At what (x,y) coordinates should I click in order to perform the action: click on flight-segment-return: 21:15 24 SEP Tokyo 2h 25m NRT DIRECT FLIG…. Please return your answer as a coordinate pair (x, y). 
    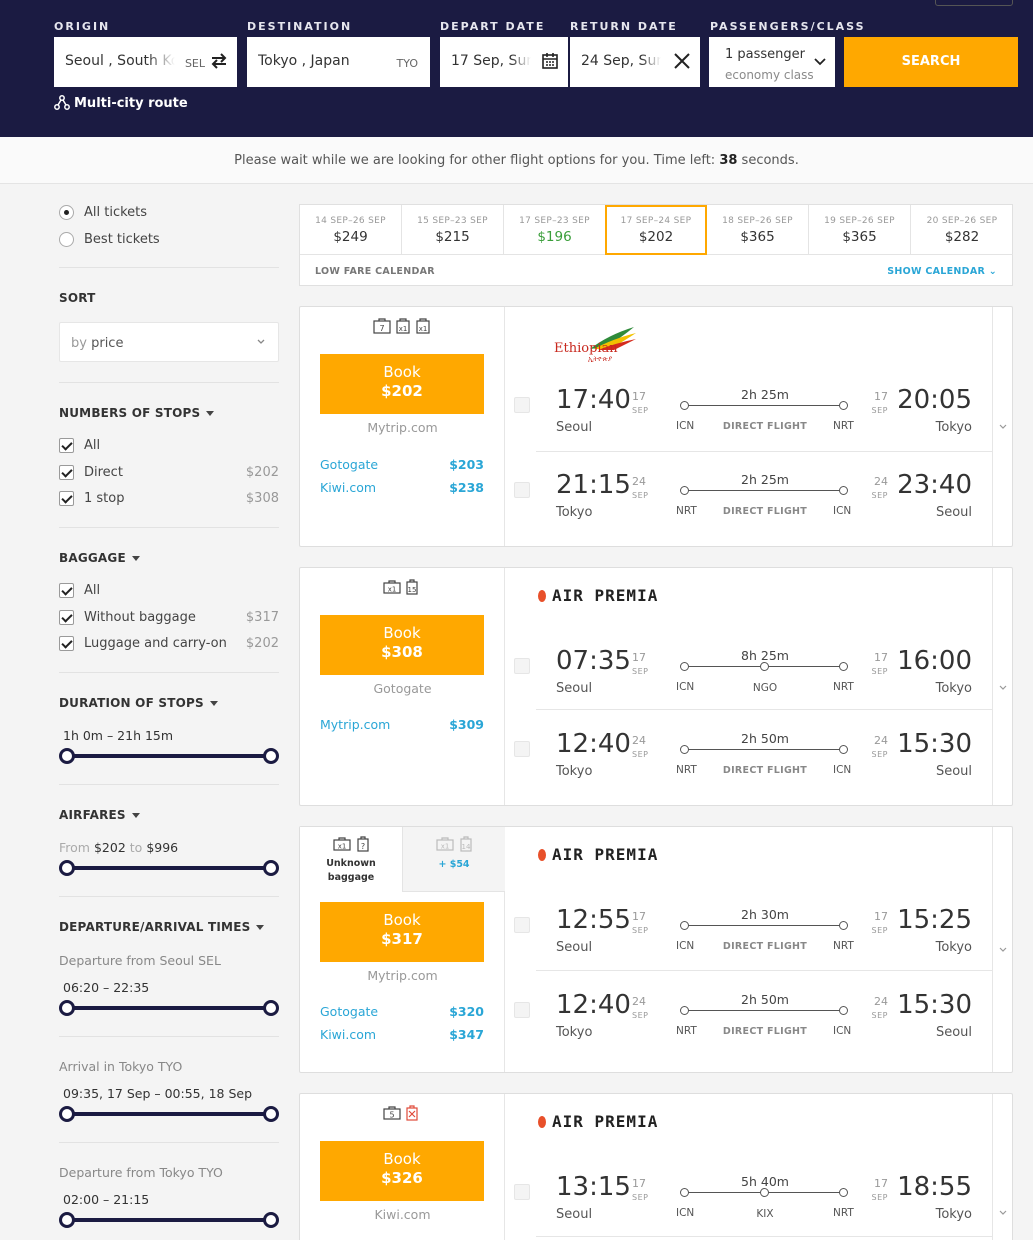
    Looking at the image, I should click on (749, 505).